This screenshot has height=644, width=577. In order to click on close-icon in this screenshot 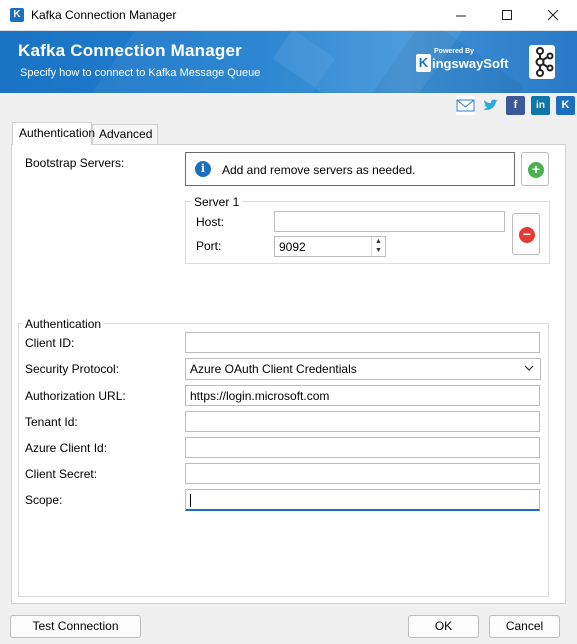, I will do `click(552, 15)`.